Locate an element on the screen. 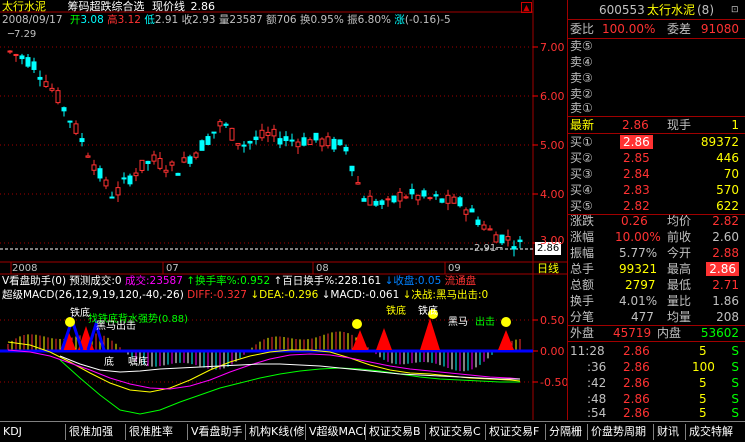 This screenshot has width=745, height=442. buy-row: 买⑤ 2.82 622 is located at coordinates (656, 206).